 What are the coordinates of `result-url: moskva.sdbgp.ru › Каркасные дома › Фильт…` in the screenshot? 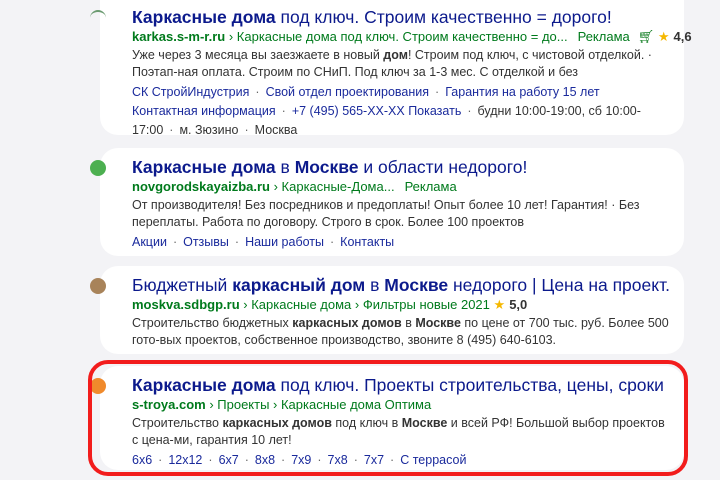 It's located at (401, 305).